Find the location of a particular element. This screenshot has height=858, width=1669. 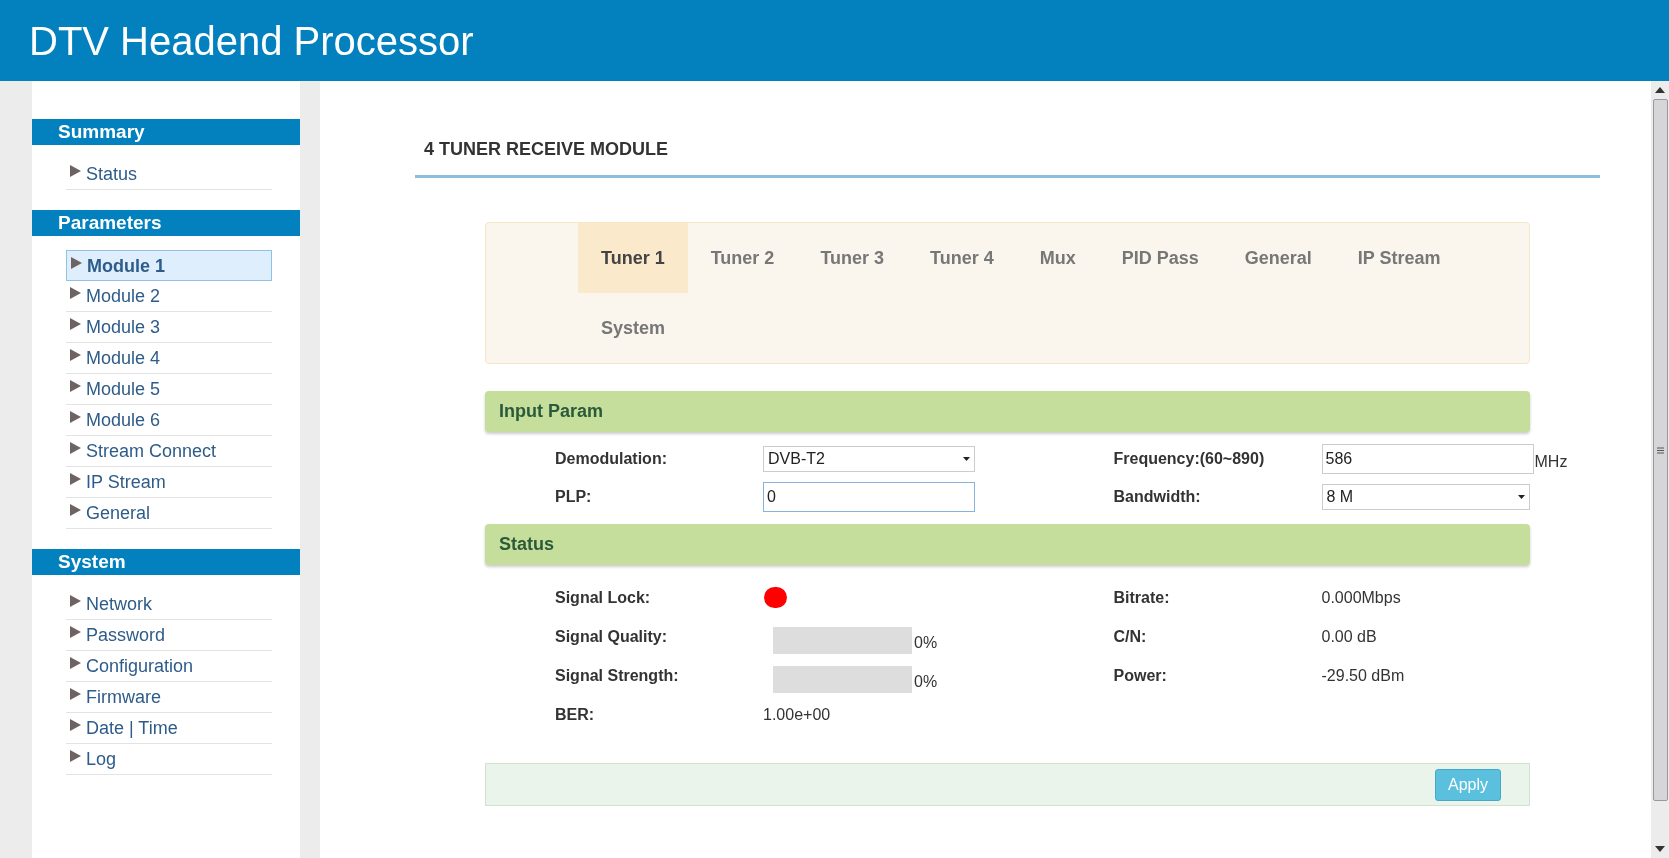

sidebar-item: Stream Connect is located at coordinates (169, 451).